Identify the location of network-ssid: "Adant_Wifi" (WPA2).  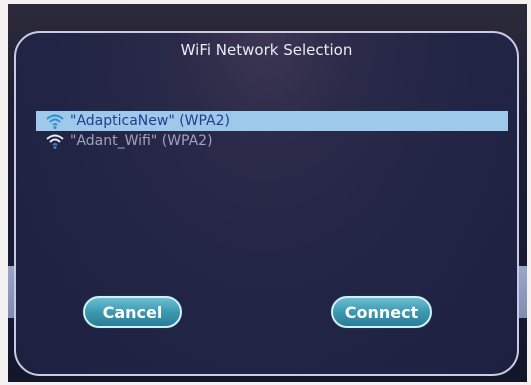
(141, 141).